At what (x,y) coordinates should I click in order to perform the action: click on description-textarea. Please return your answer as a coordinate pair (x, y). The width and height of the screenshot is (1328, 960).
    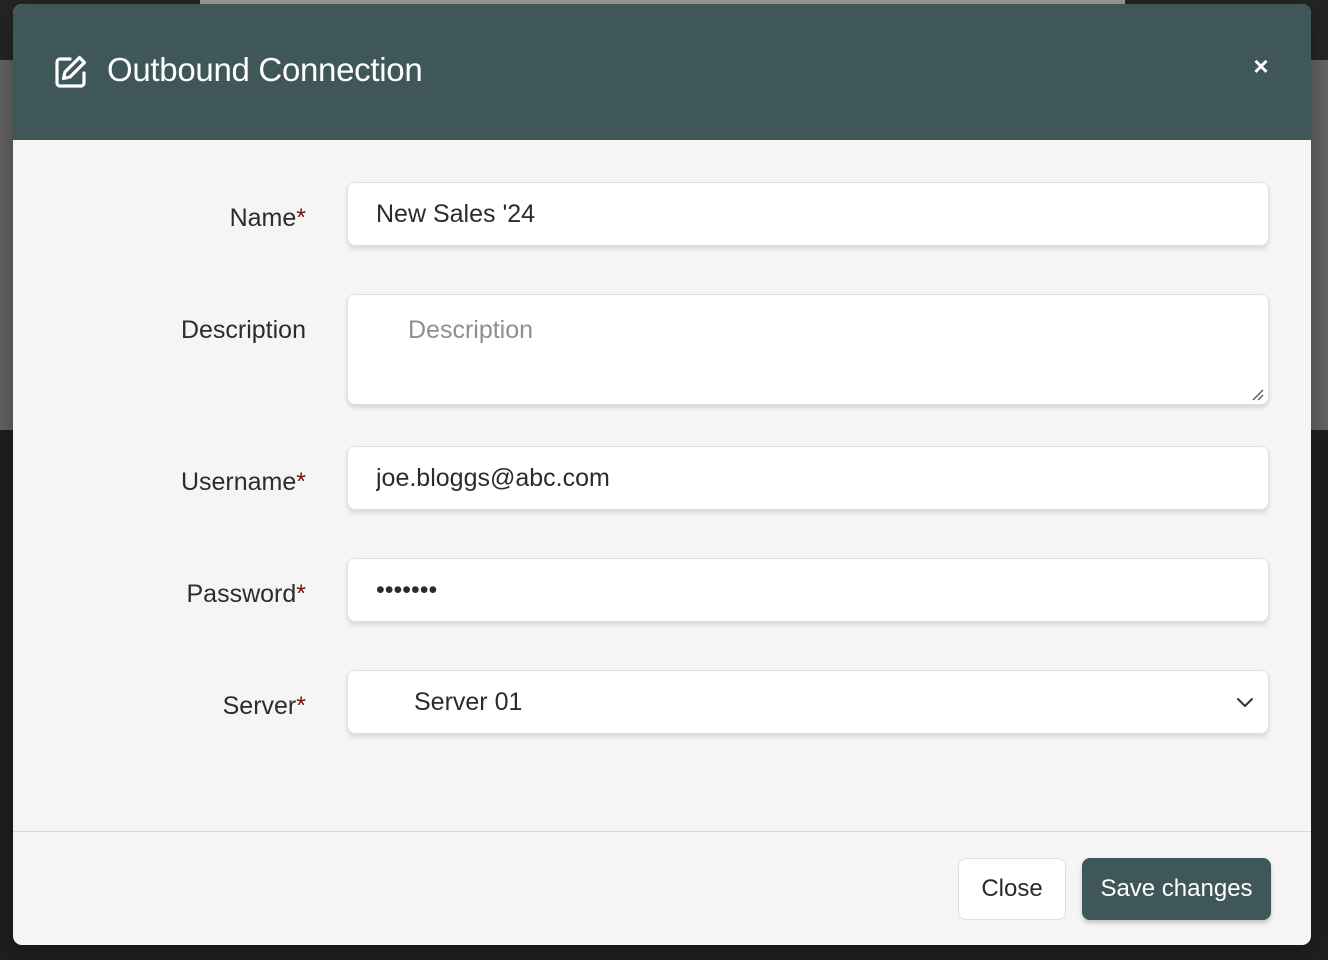
    Looking at the image, I should click on (808, 349).